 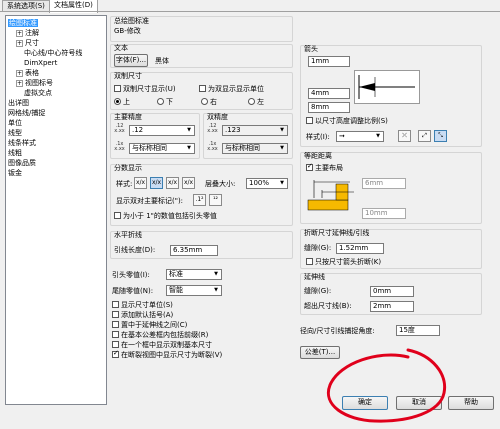 I want to click on scale-with-text-checkbox: 以尺寸高度调整比例(S), so click(x=347, y=121).